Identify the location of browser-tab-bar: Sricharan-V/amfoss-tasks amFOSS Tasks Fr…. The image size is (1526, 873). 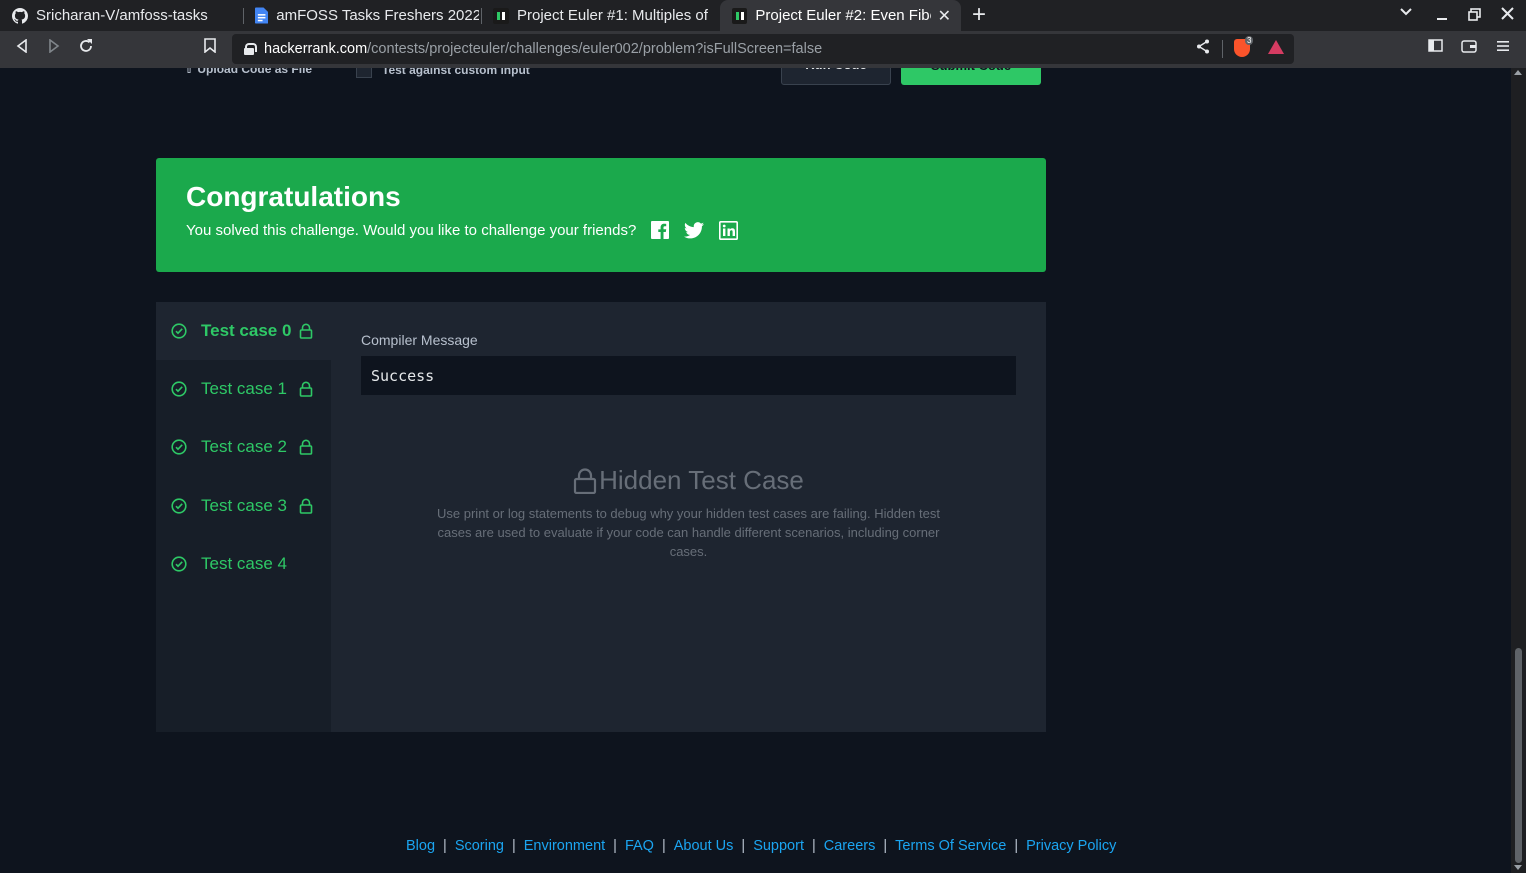
(763, 15).